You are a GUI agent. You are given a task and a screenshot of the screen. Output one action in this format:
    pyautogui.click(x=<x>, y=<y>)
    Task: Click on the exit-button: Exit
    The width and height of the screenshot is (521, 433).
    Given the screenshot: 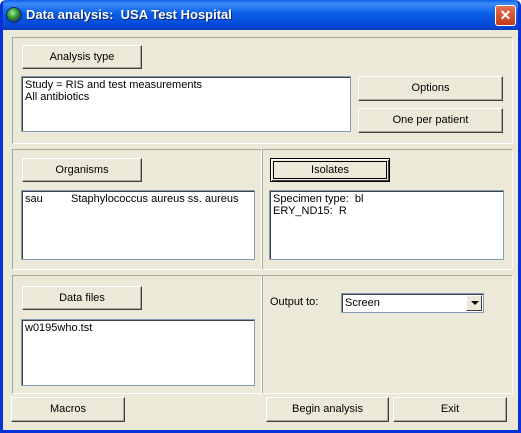 What is the action you would take?
    pyautogui.click(x=450, y=409)
    